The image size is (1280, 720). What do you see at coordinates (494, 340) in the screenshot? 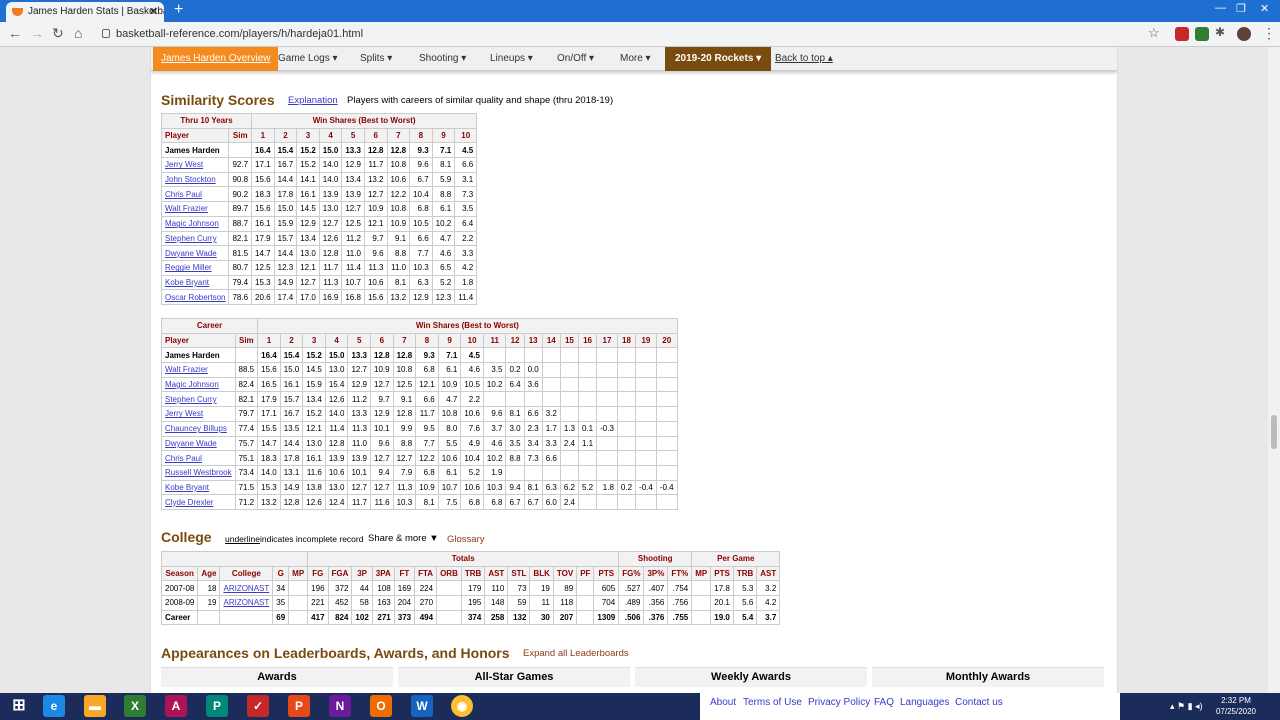
I see `column-header: 11` at bounding box center [494, 340].